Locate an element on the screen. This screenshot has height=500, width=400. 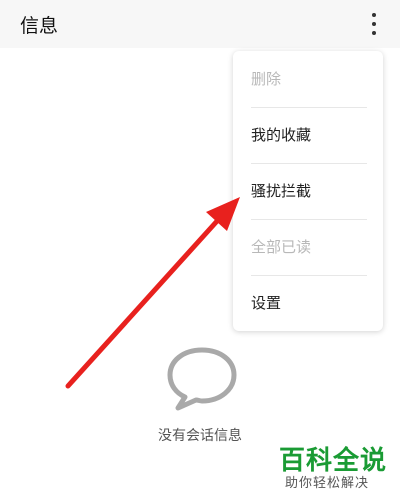
menu-item-spam-block: 骚扰拦截 is located at coordinates (309, 191).